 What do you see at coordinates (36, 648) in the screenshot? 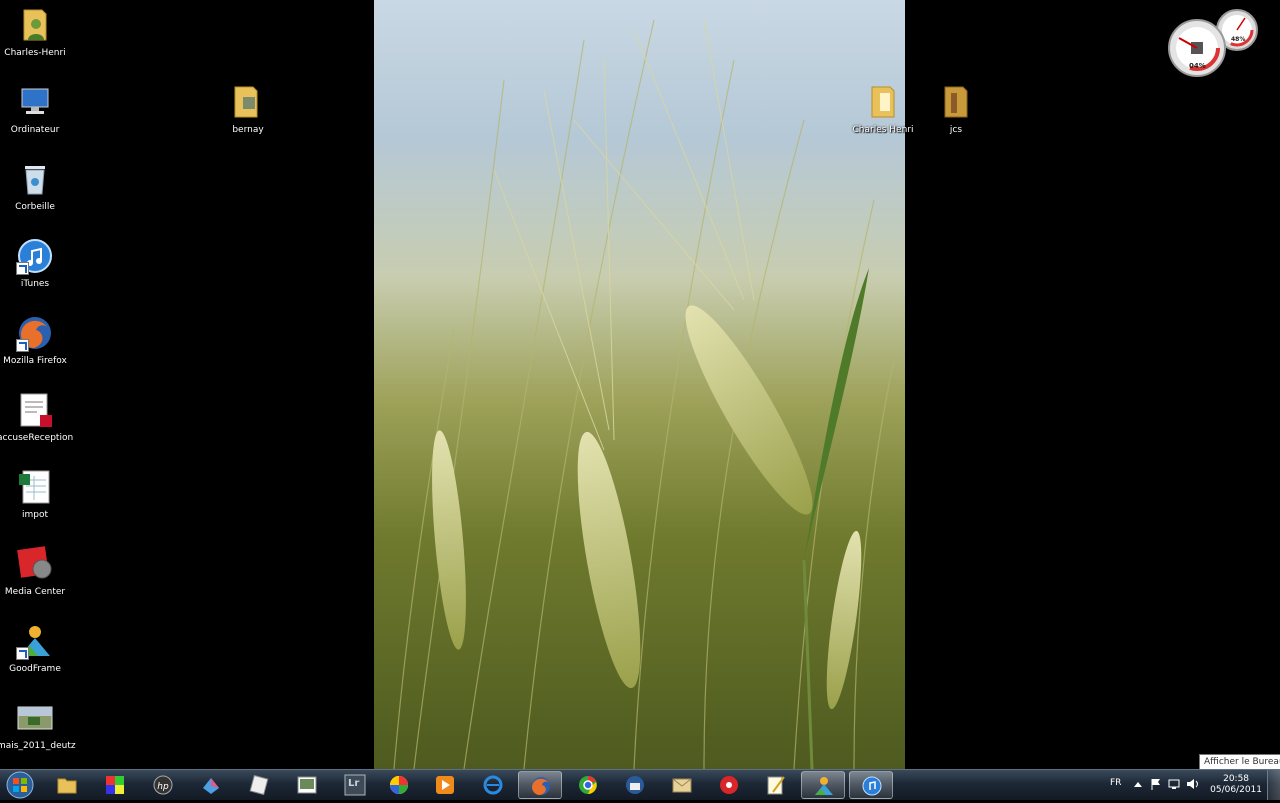
I see `desktop-icon-goodframe: GoodFrame` at bounding box center [36, 648].